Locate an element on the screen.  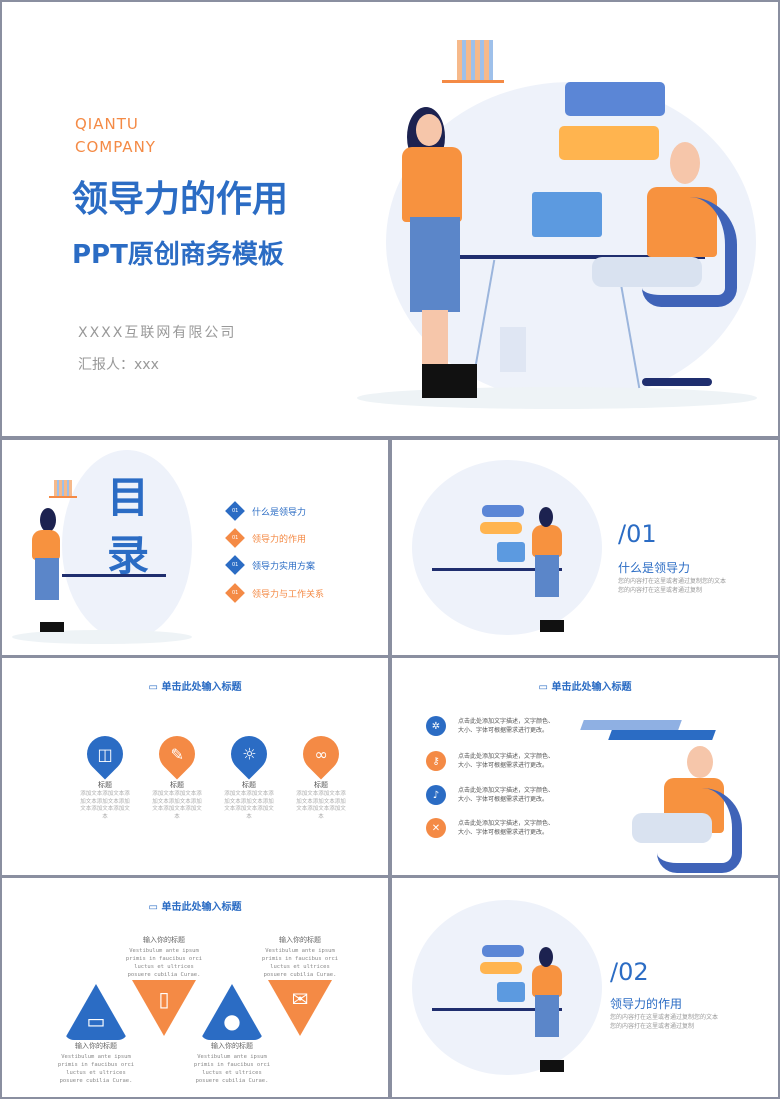
toc-item: 01 领导力的作用 is located at coordinates (265, 538).